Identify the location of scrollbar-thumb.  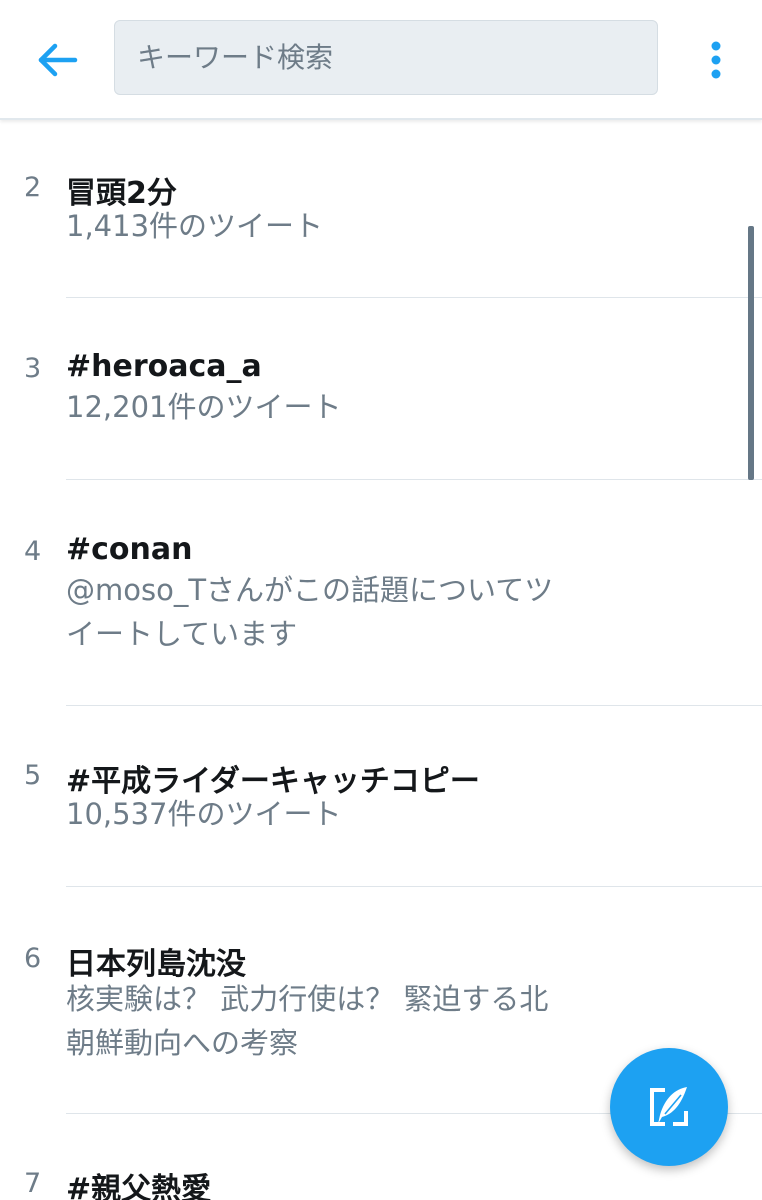
(751, 353).